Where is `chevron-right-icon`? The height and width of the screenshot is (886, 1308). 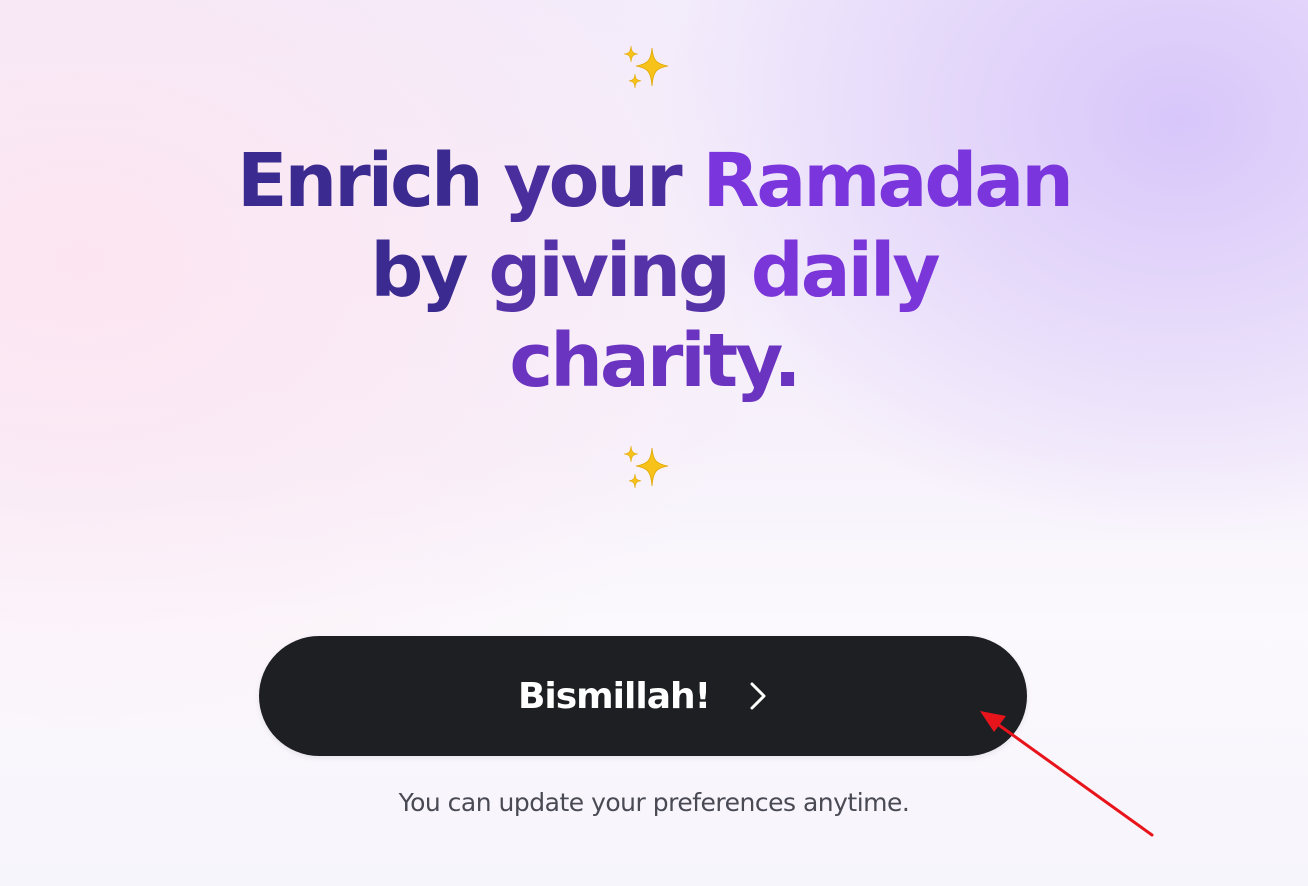
chevron-right-icon is located at coordinates (758, 696).